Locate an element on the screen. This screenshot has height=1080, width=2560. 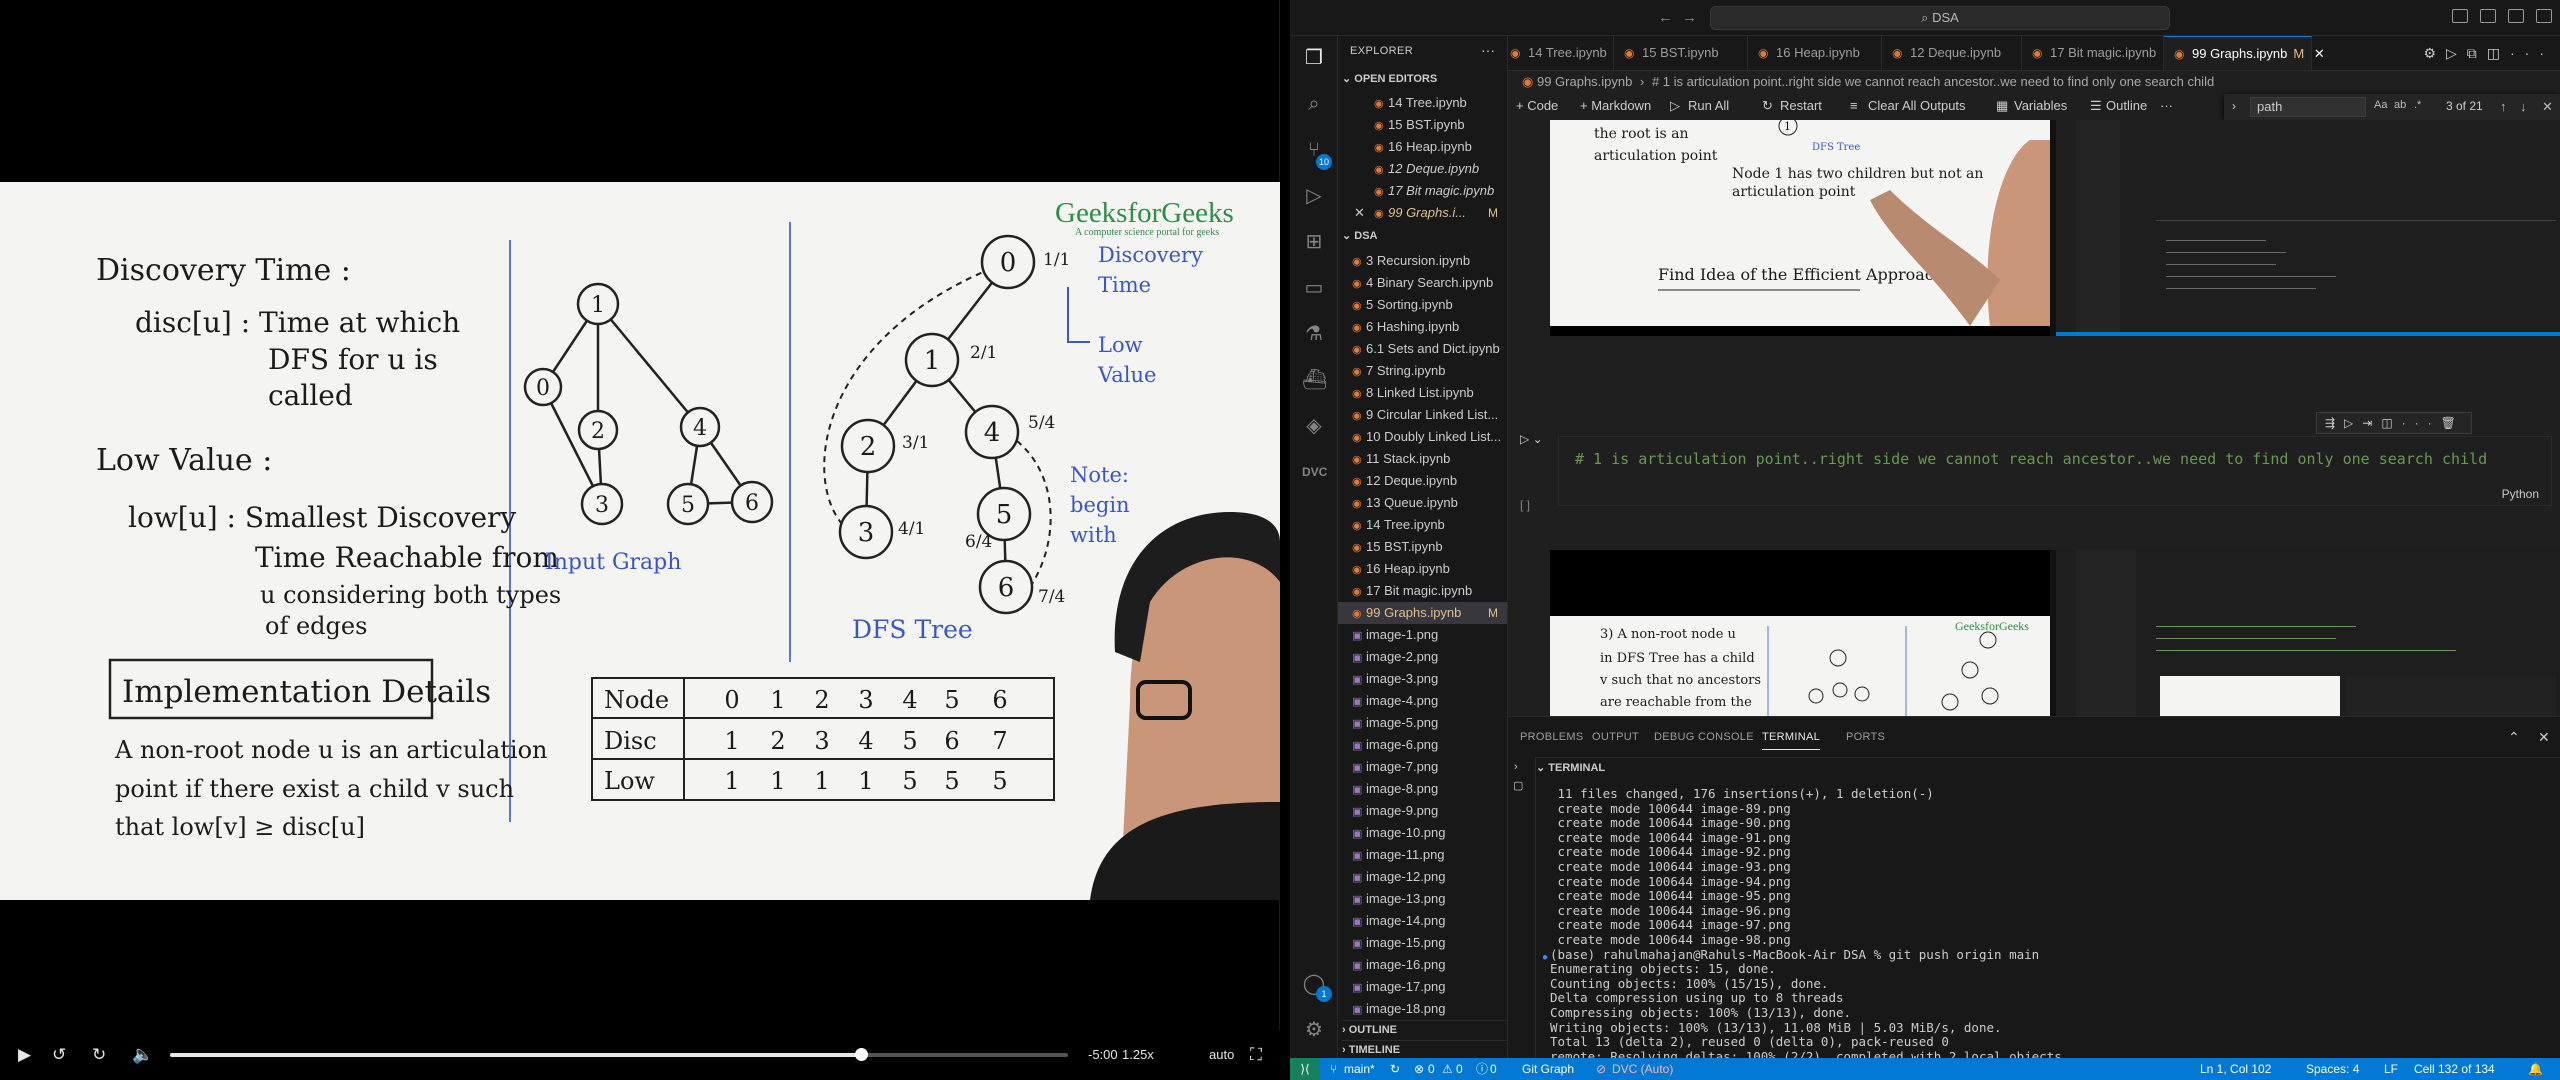
file-tree-item: ◉ 3 Recursion.ipynb is located at coordinates (1422, 261).